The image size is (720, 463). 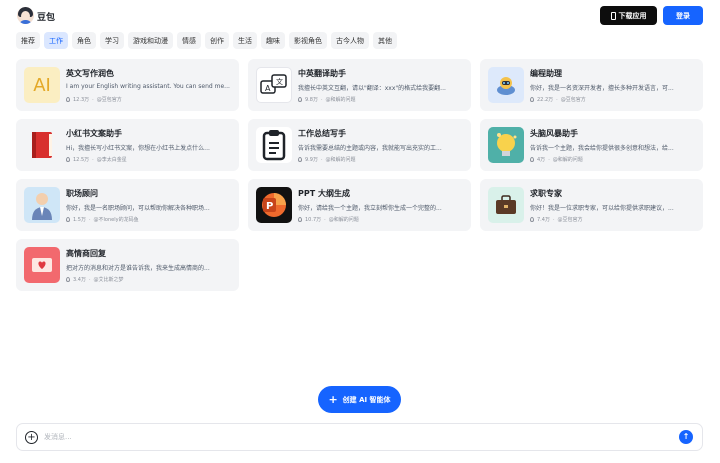 I want to click on avatar-logo-icon, so click(x=25, y=15).